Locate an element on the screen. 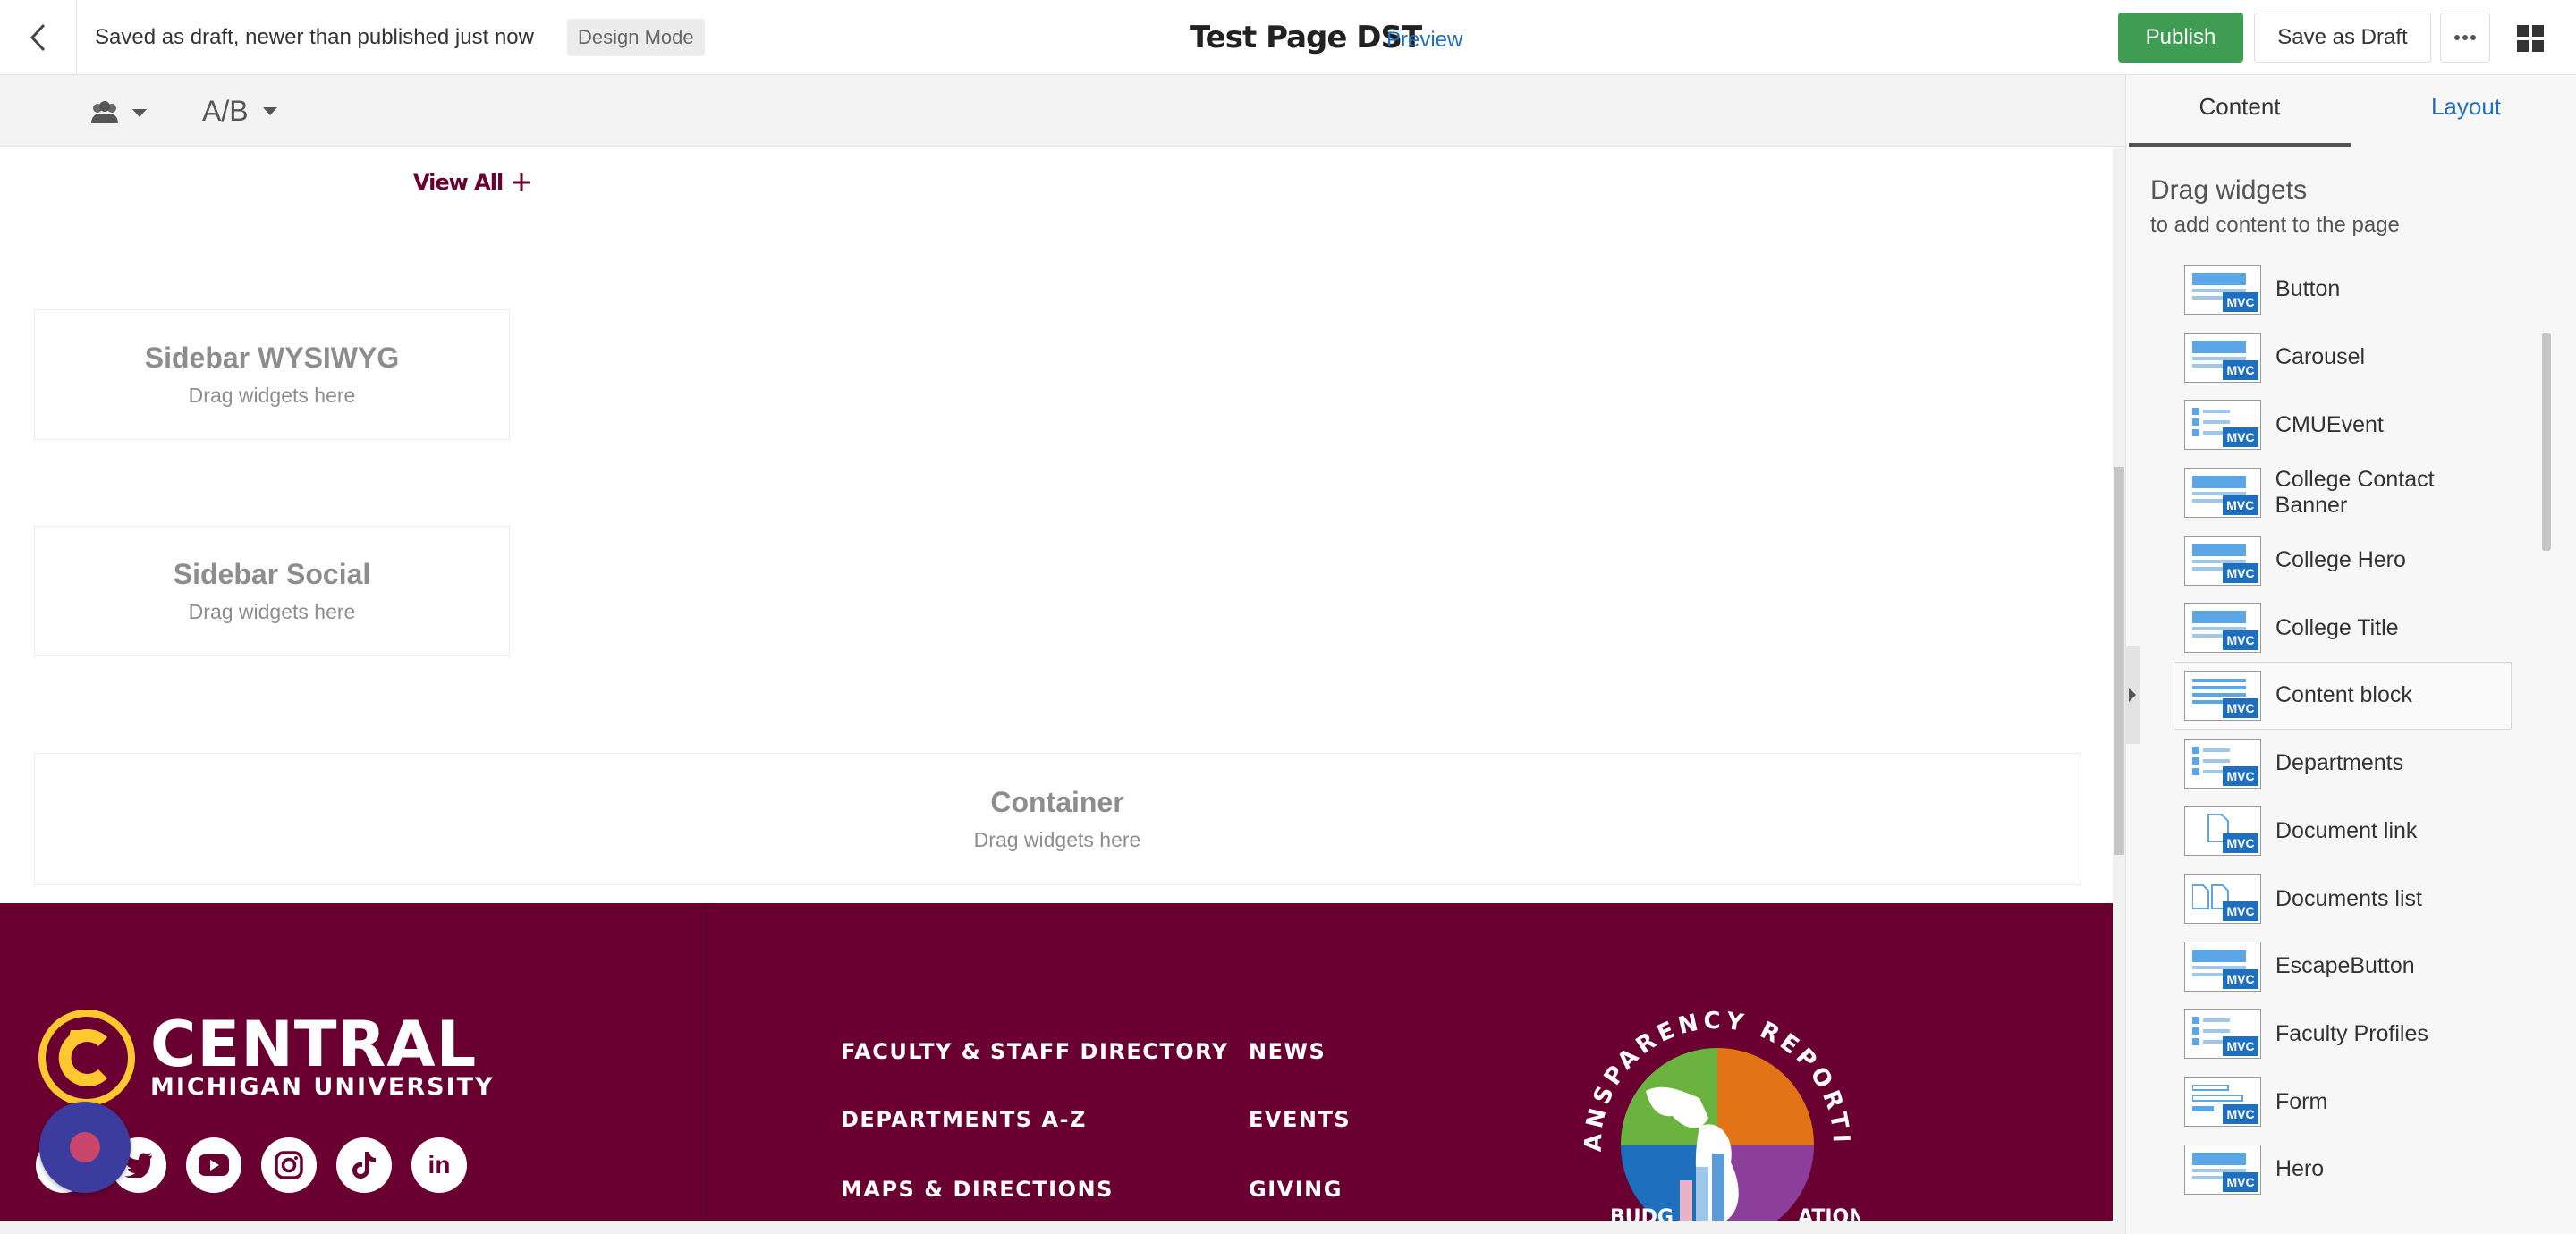 The height and width of the screenshot is (1234, 2576). widget-label: Hero is located at coordinates (2300, 1169).